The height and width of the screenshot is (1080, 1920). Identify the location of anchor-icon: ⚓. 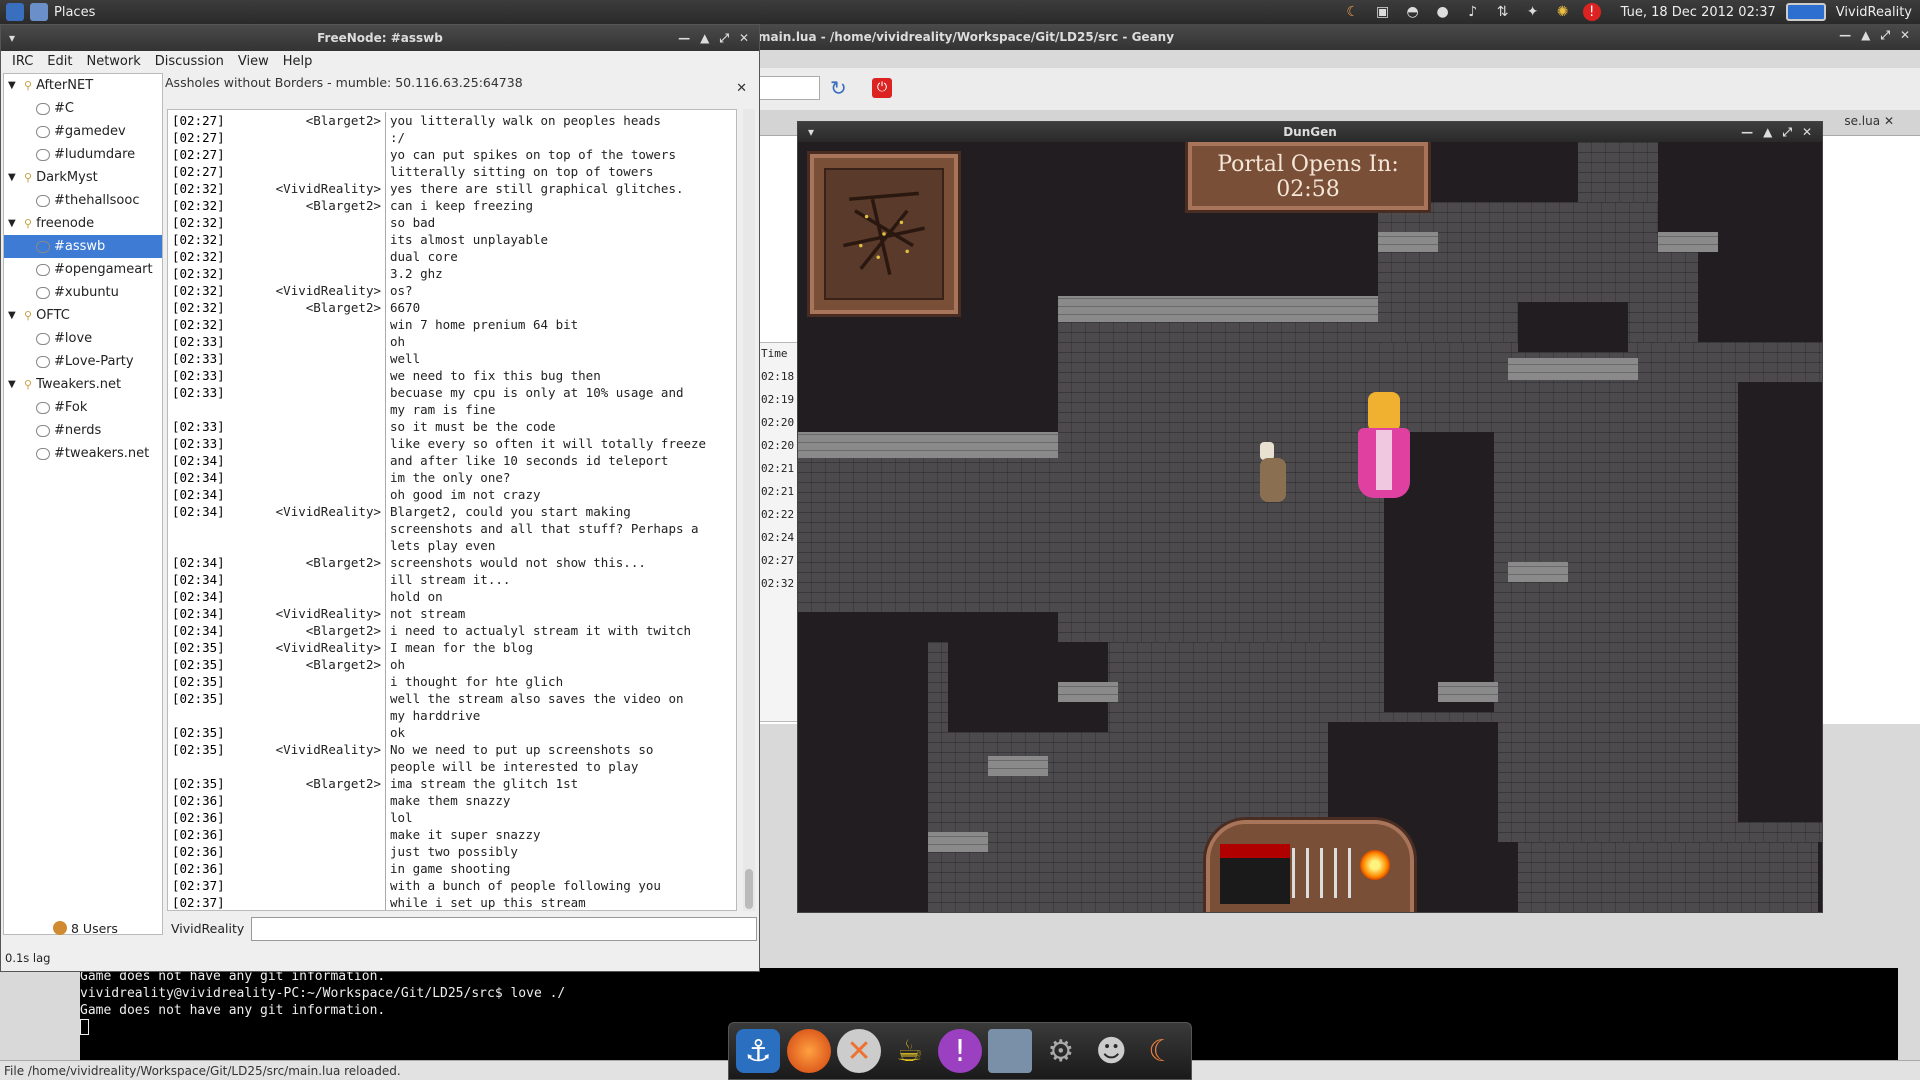
(758, 1051).